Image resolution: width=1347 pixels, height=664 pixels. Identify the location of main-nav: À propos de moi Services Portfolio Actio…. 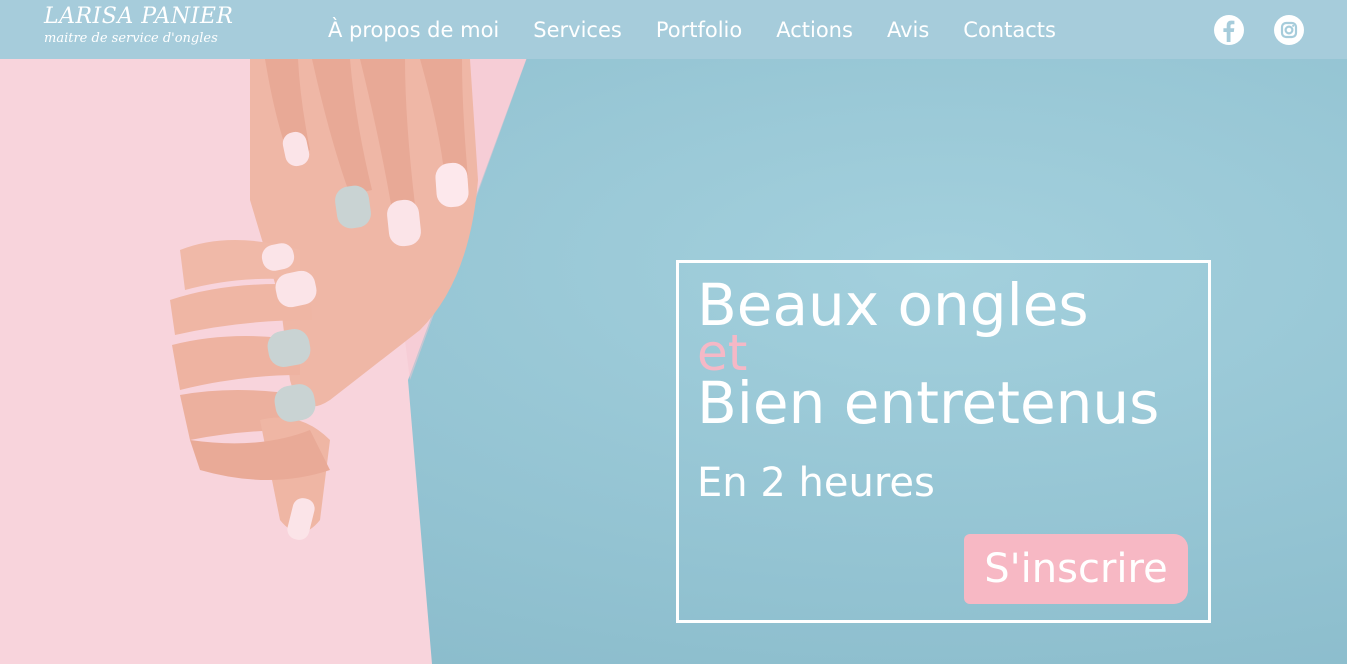
(692, 30).